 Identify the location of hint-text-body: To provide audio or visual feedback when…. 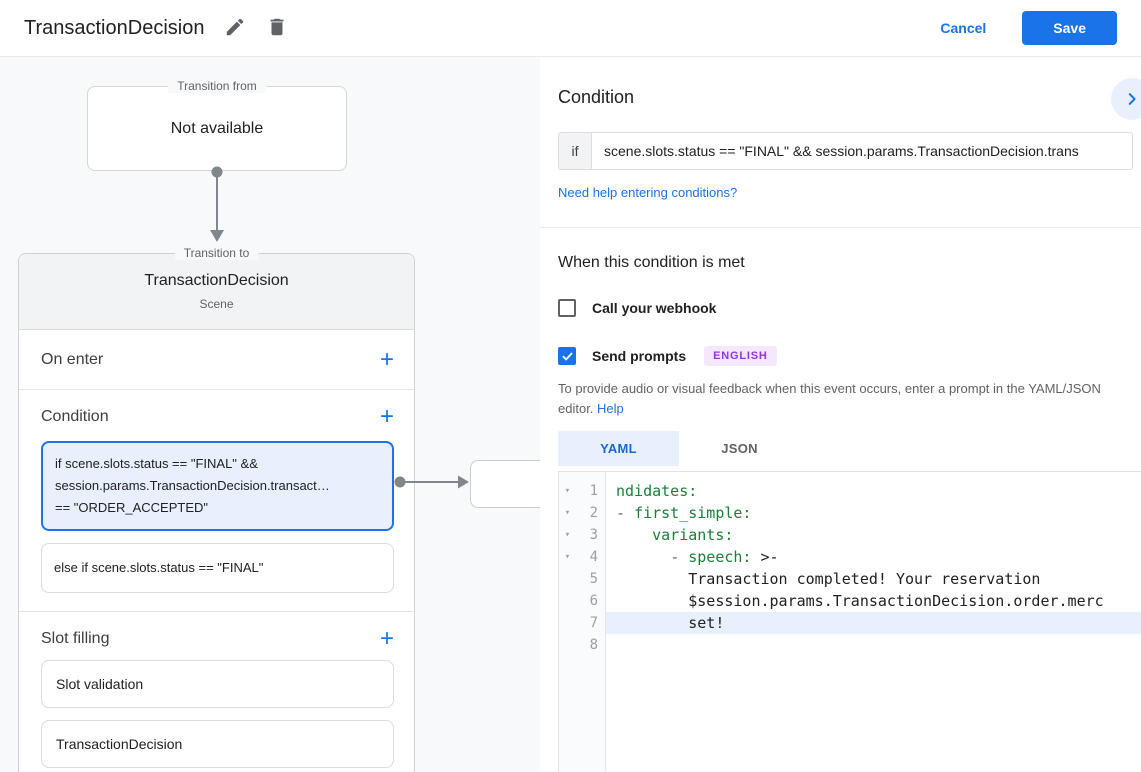
(829, 398).